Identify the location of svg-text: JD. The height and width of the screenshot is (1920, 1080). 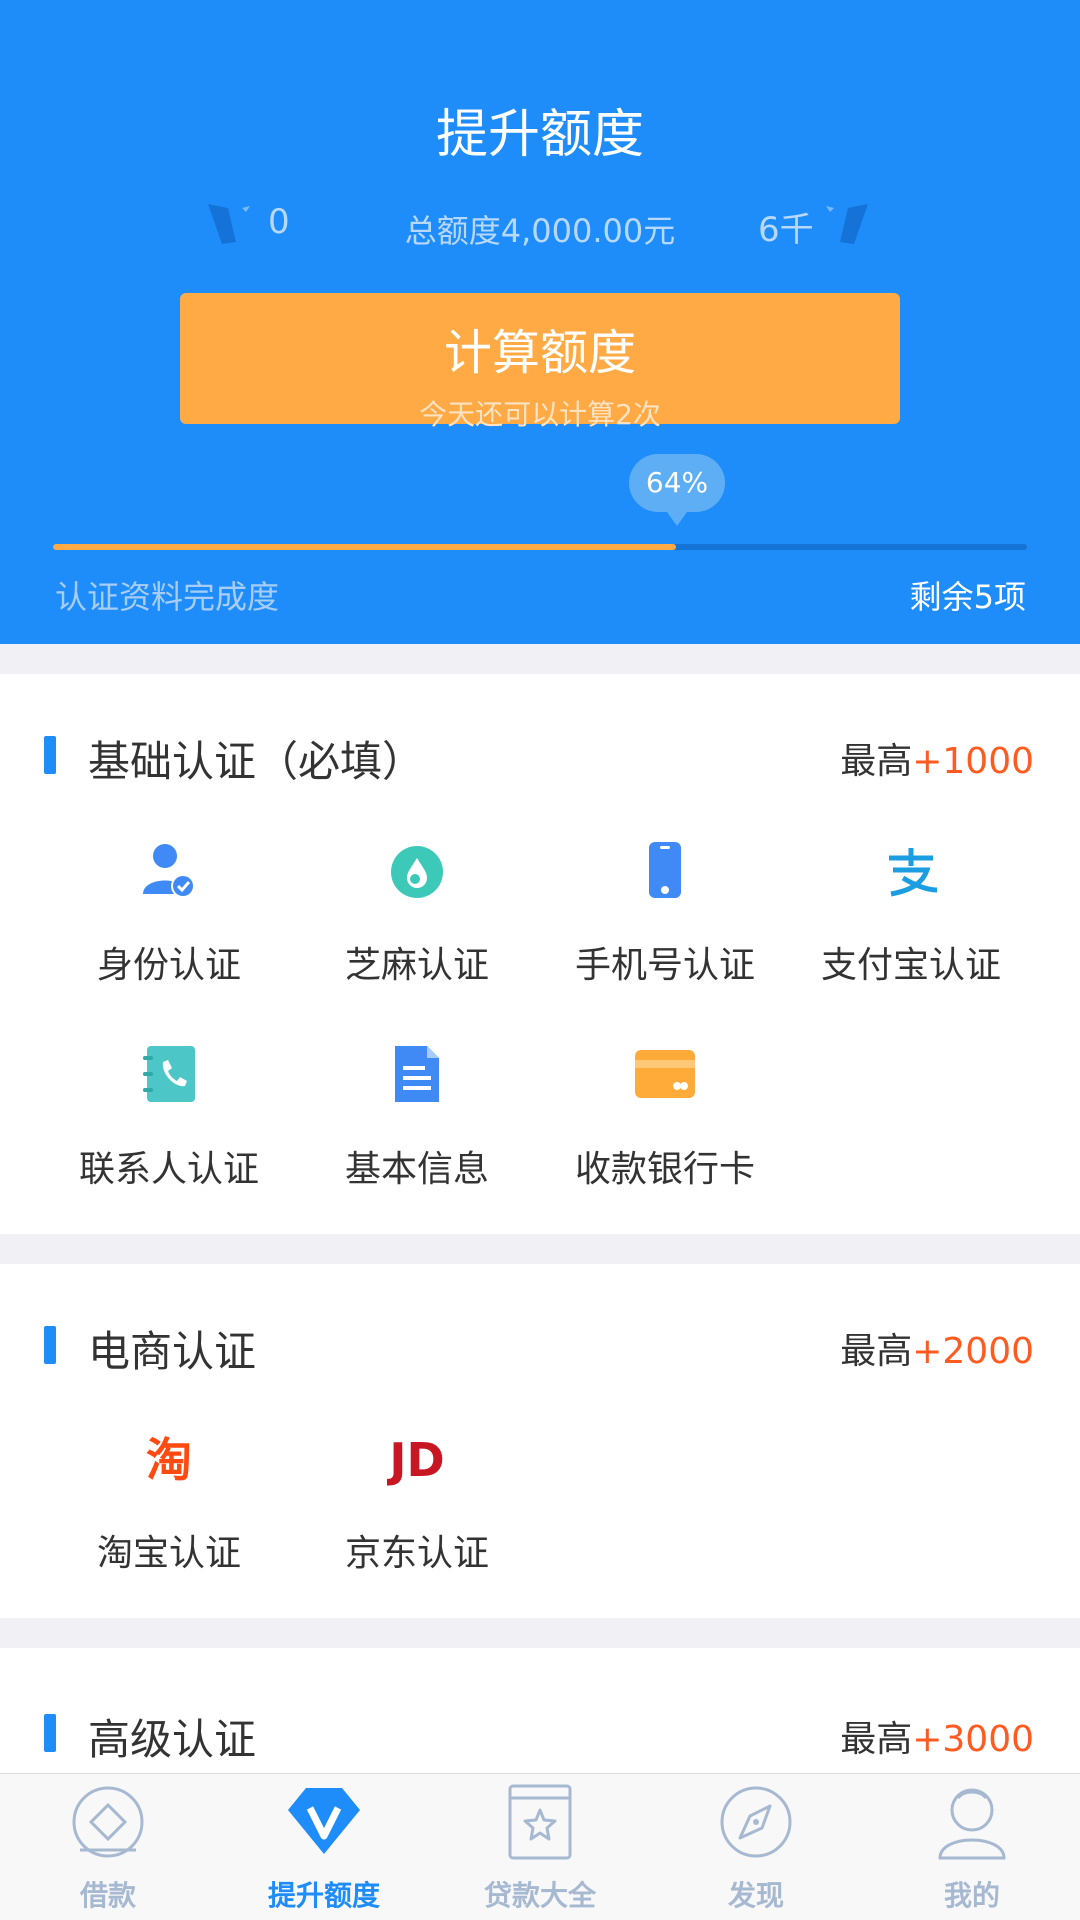
(416, 1460).